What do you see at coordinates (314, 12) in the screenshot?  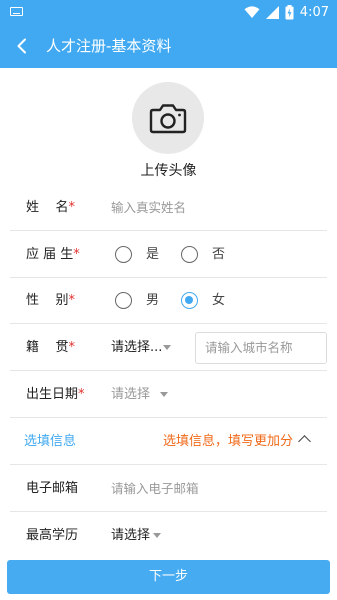 I see `status-time: 4:07` at bounding box center [314, 12].